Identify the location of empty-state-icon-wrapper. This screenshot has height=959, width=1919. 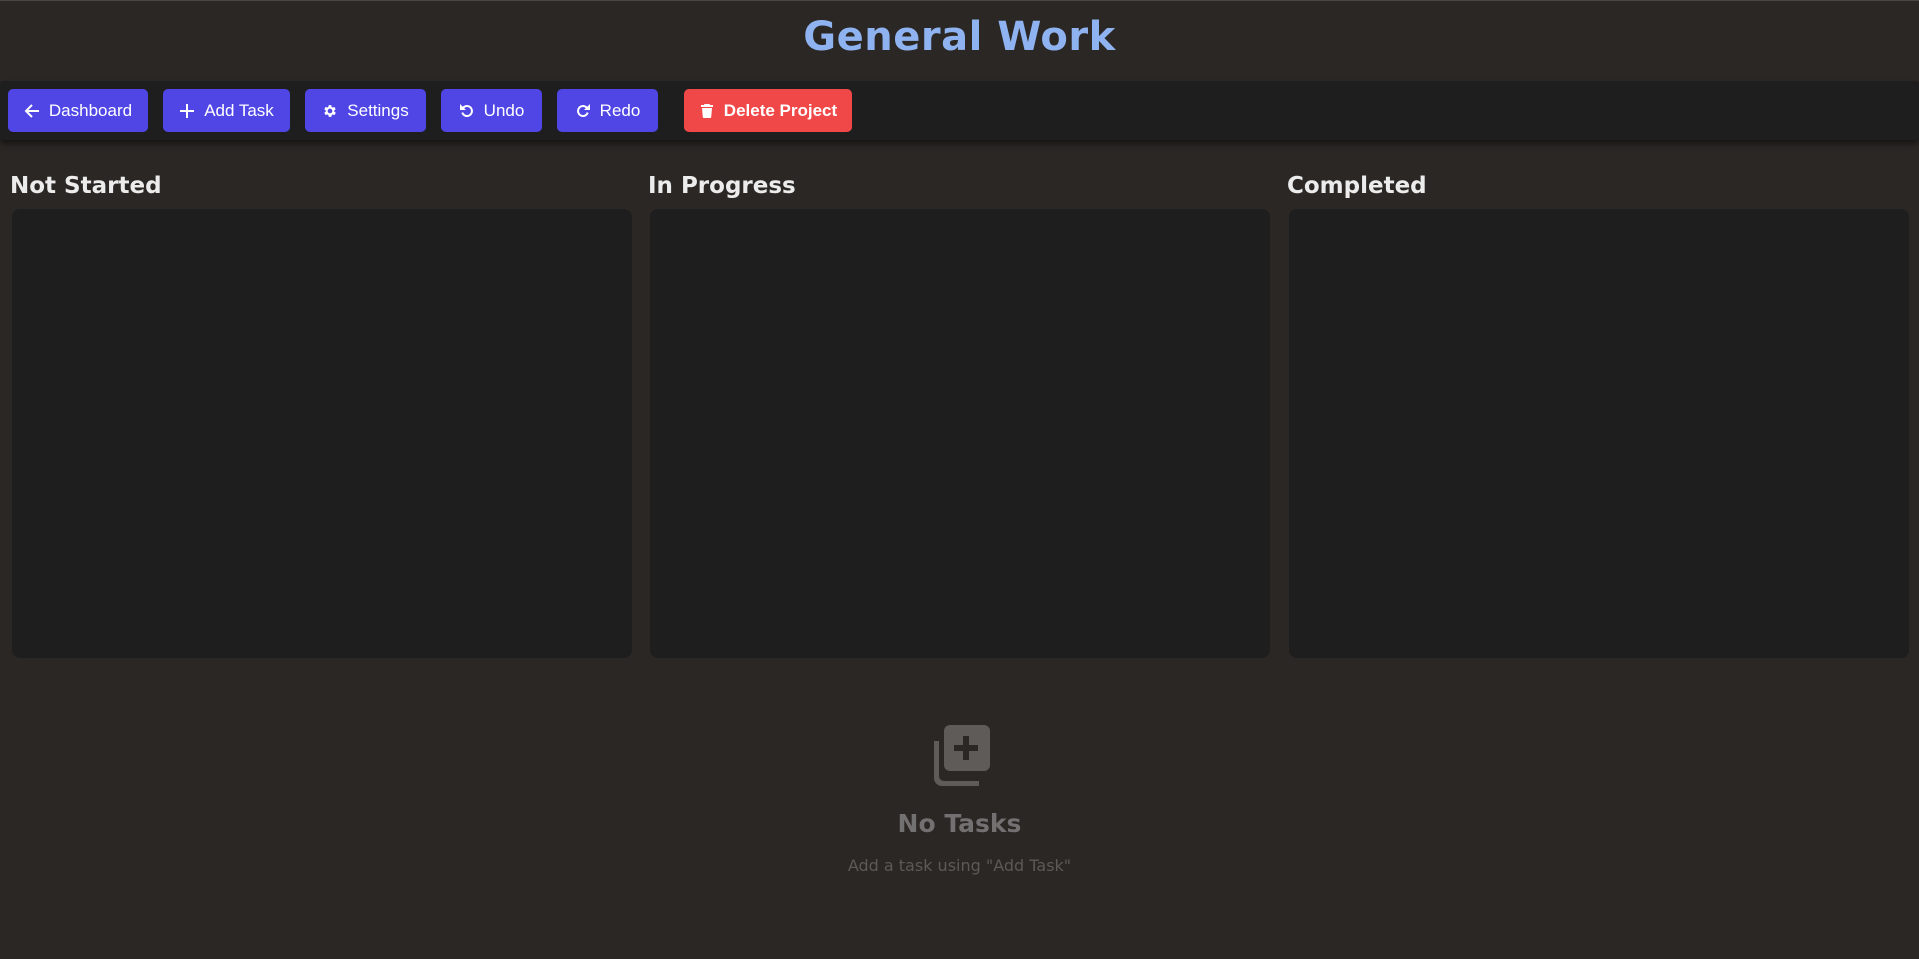
(959, 755).